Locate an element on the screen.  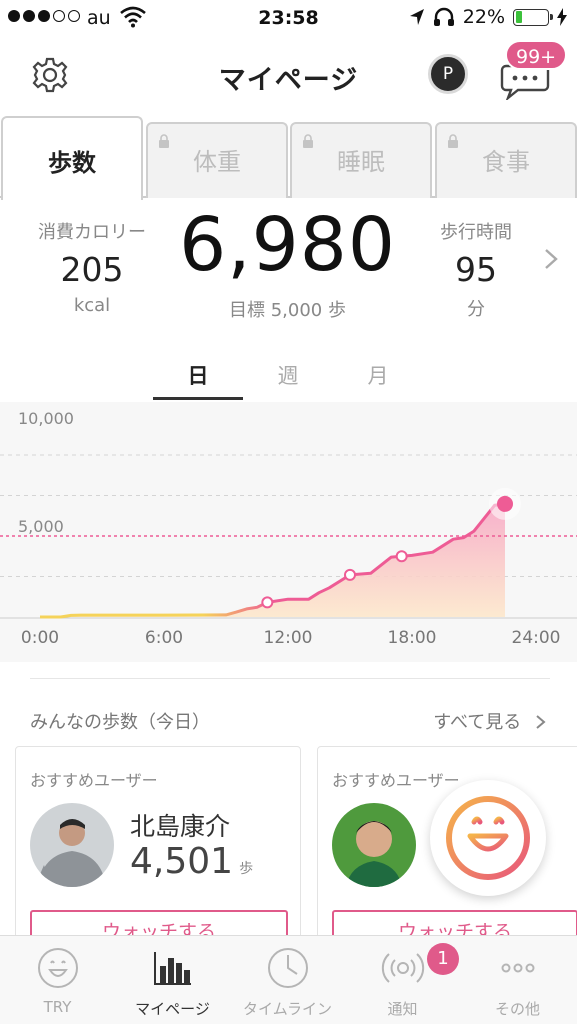
tab-week: 週 is located at coordinates (288, 375).